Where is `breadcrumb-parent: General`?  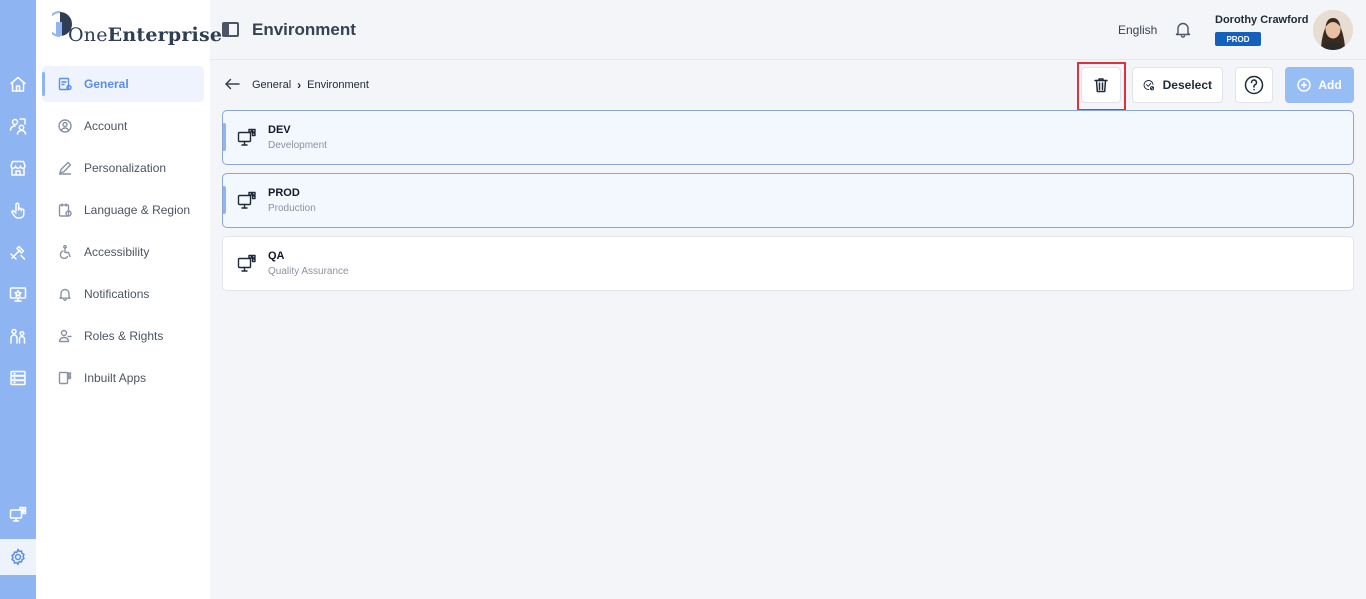
breadcrumb-parent: General is located at coordinates (271, 85).